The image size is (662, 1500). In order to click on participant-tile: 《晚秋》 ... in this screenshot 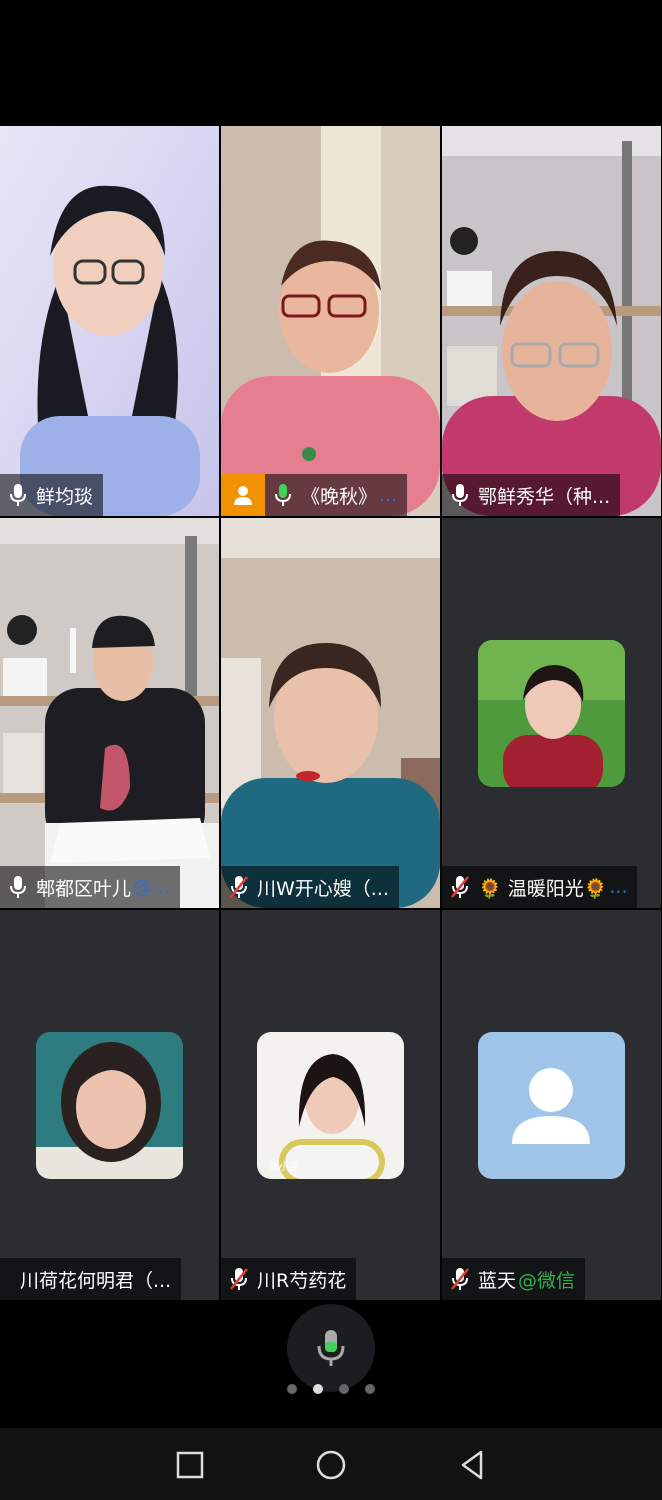, I will do `click(330, 321)`.